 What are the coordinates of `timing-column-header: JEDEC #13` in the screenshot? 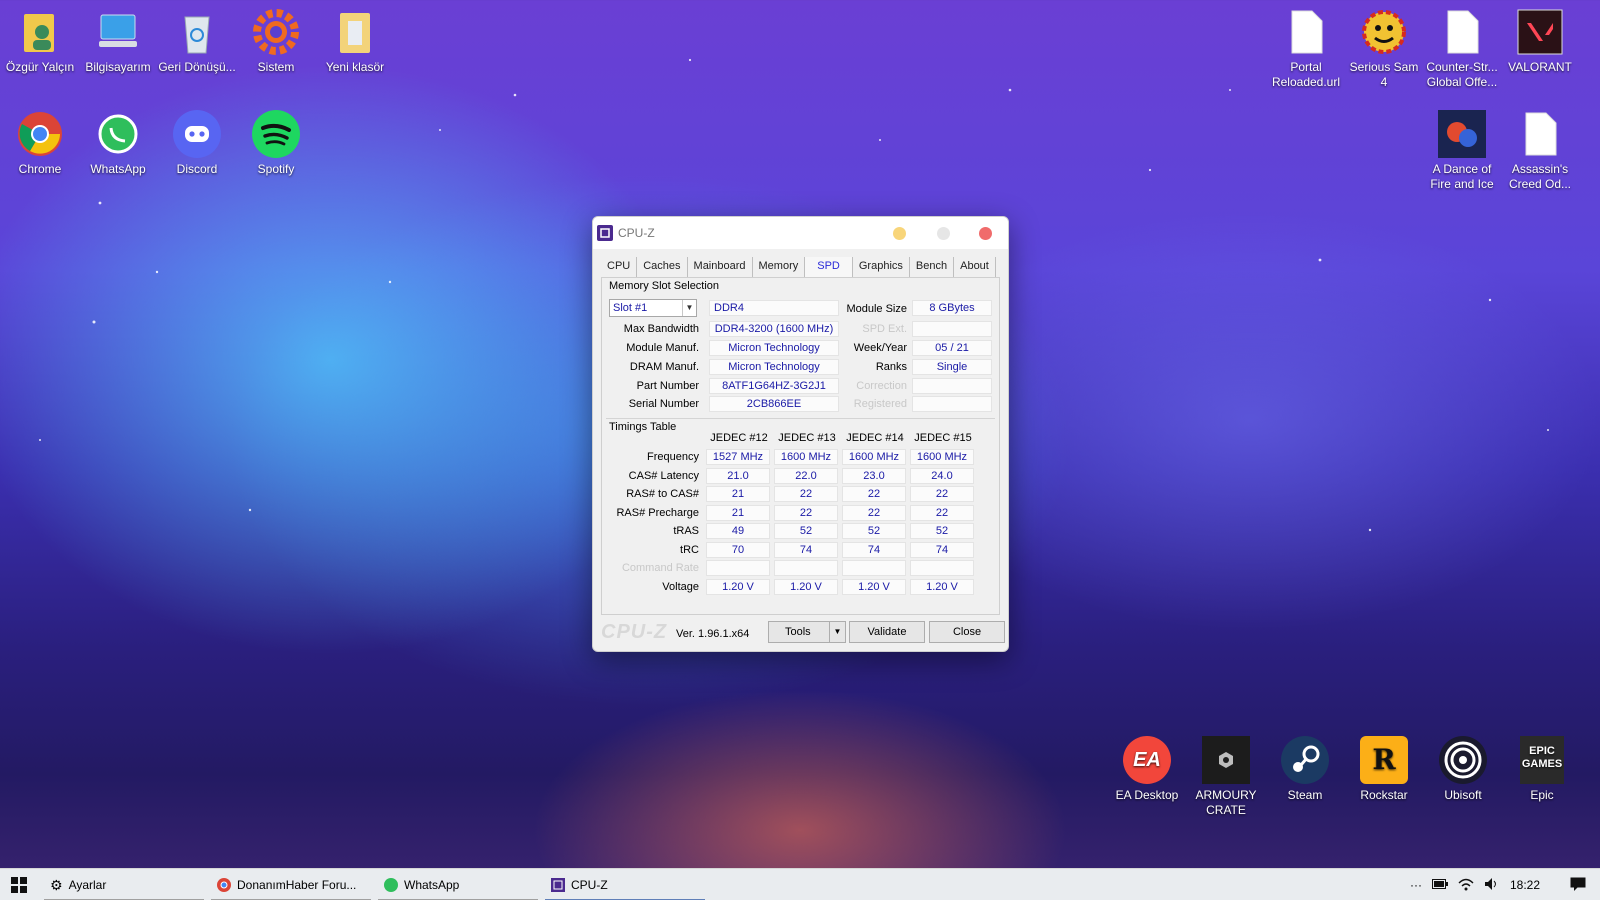 It's located at (807, 438).